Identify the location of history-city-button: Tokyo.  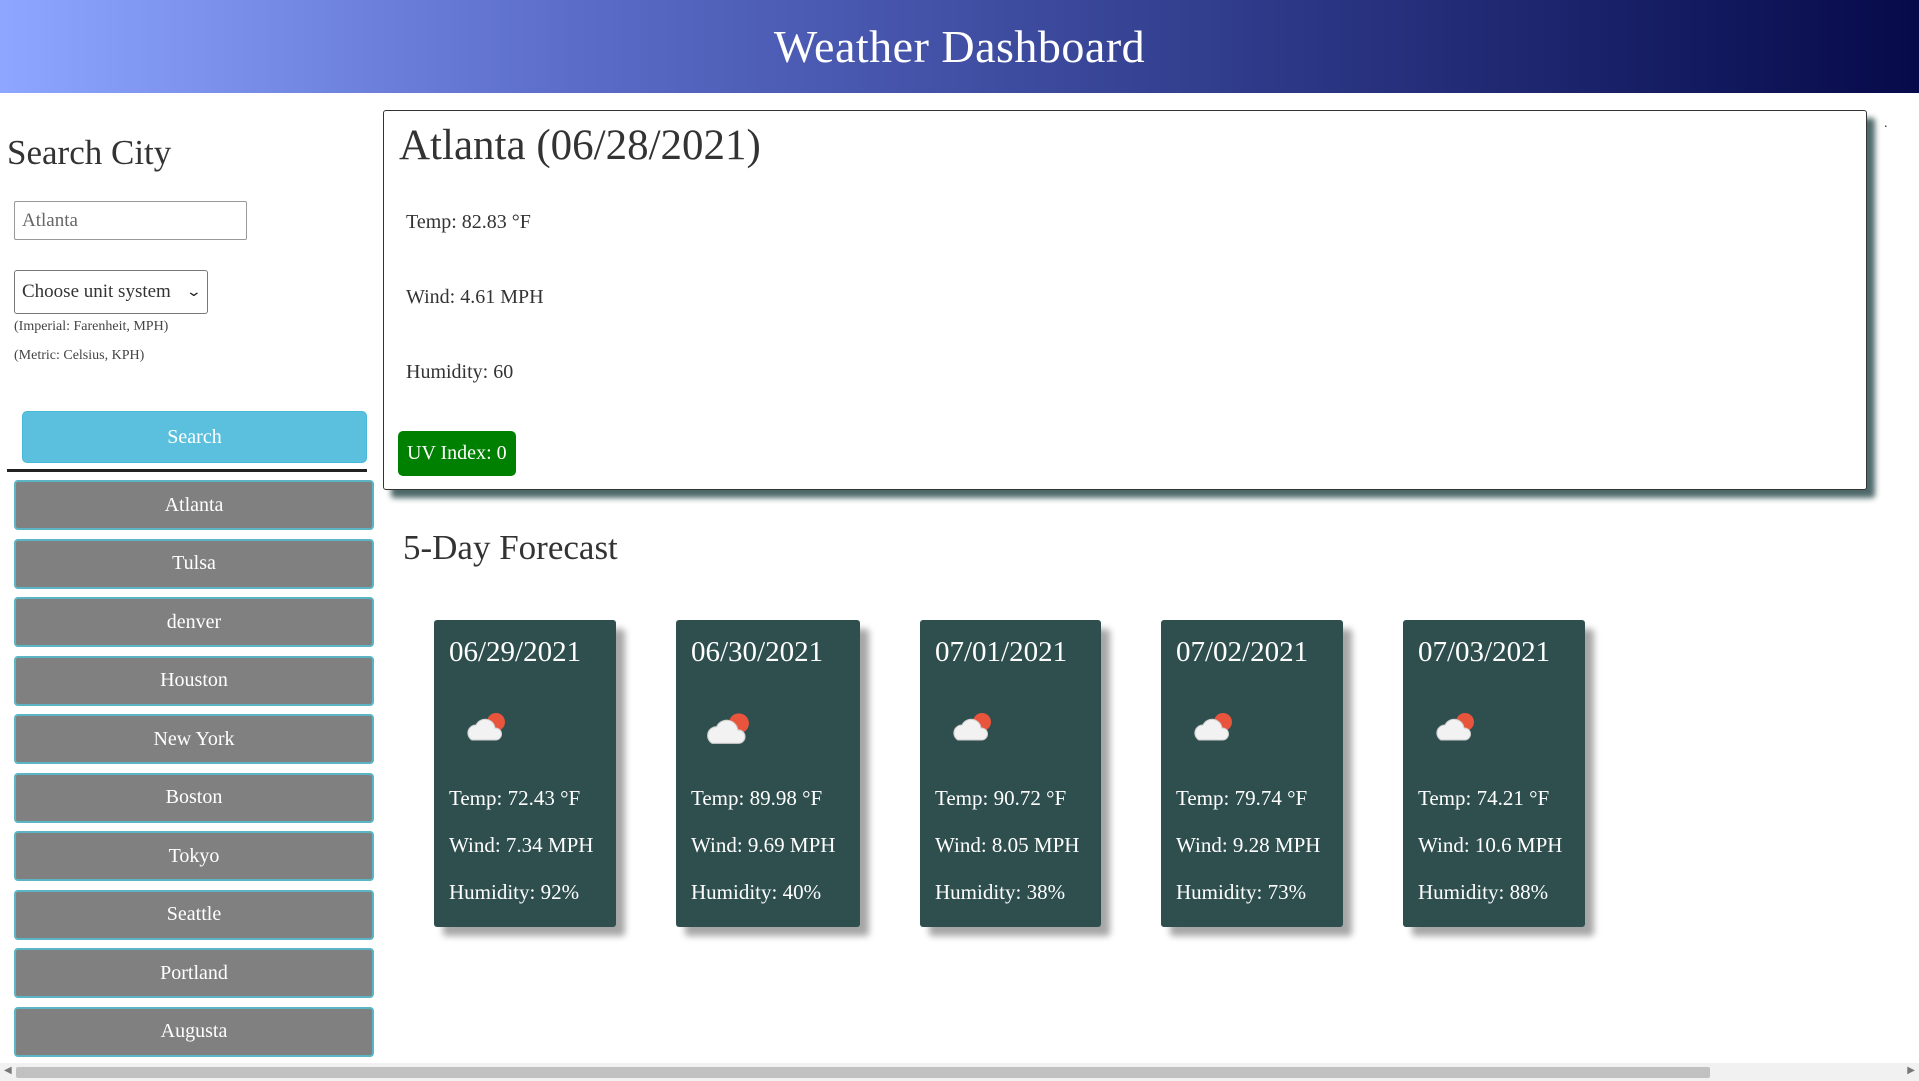
(194, 856).